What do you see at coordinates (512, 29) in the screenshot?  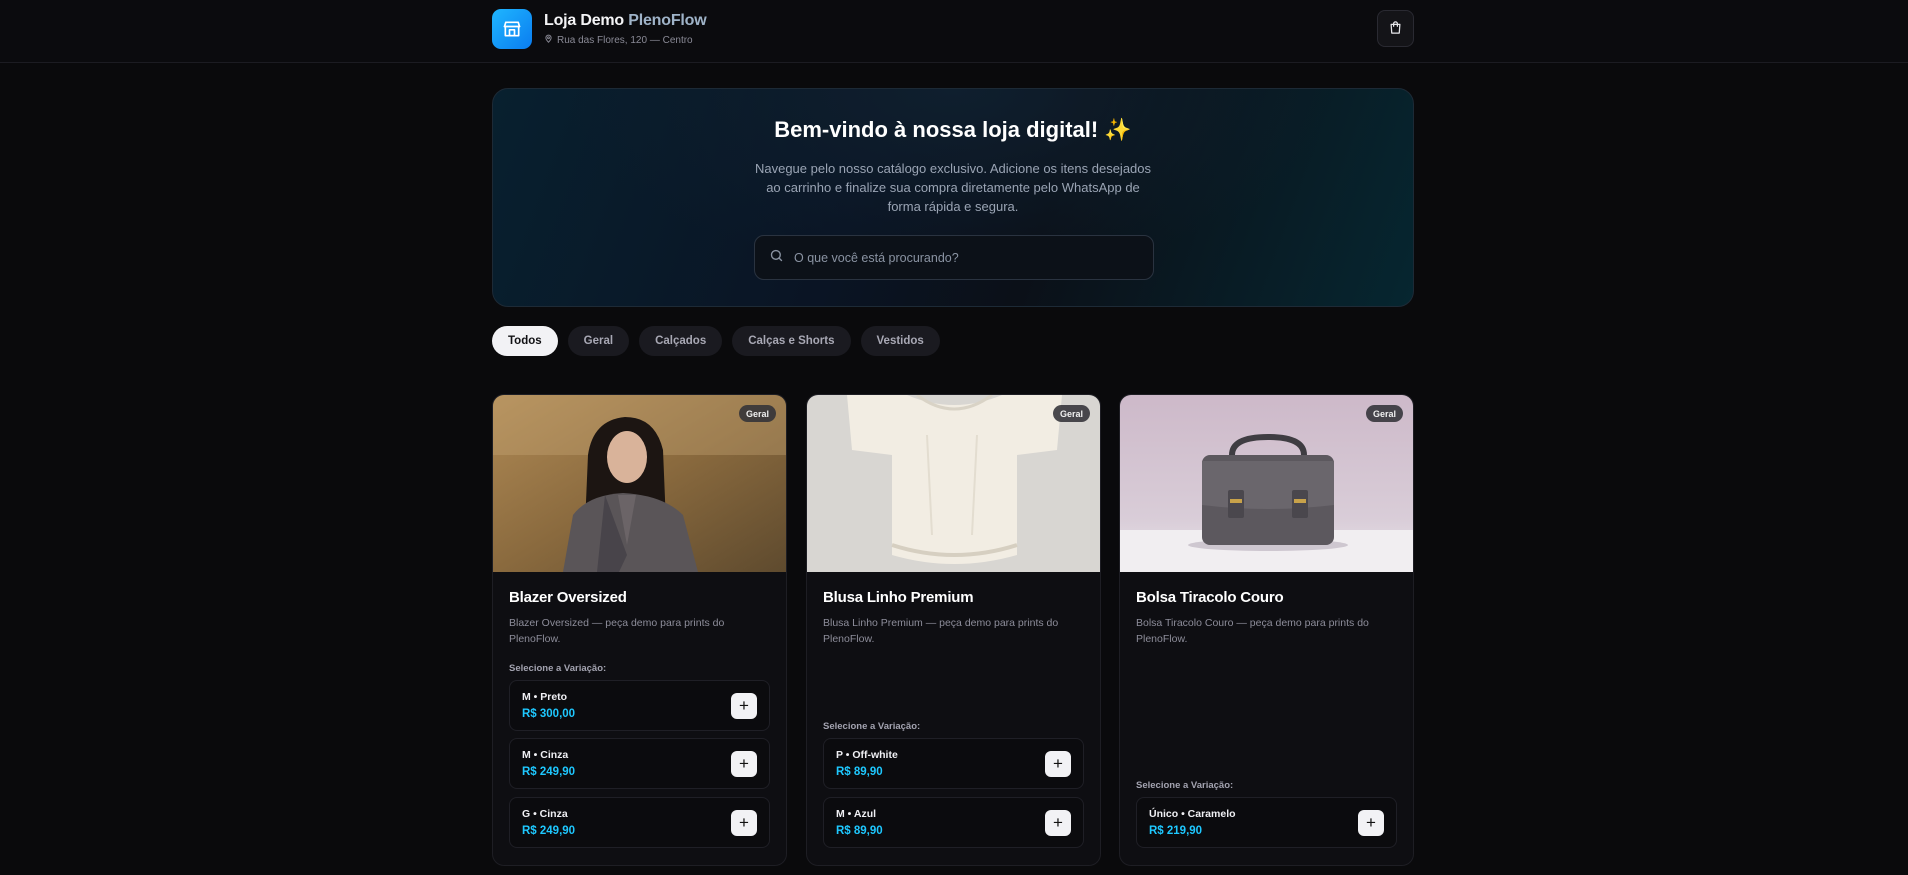 I see `storefront-icon` at bounding box center [512, 29].